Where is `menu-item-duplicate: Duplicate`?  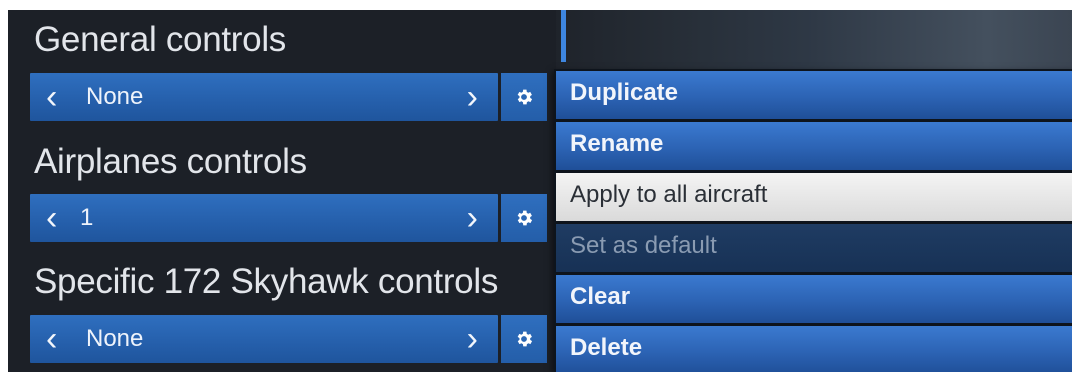
menu-item-duplicate: Duplicate is located at coordinates (814, 95).